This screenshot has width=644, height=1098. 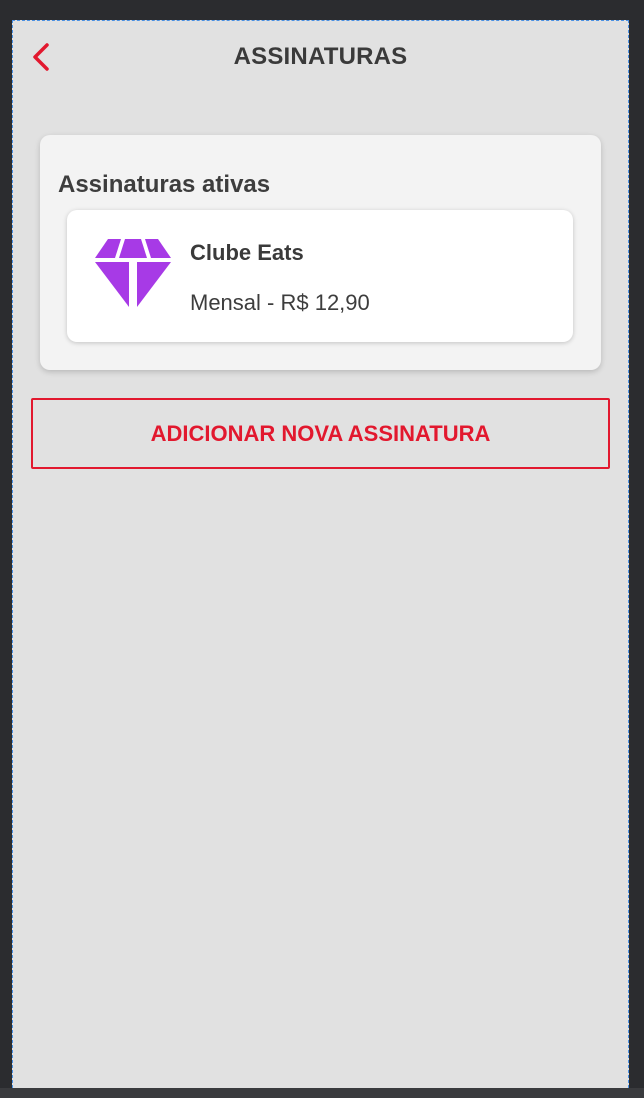 I want to click on subscription-item: Clube Eats Mensal - R$ 12,90, so click(x=320, y=276).